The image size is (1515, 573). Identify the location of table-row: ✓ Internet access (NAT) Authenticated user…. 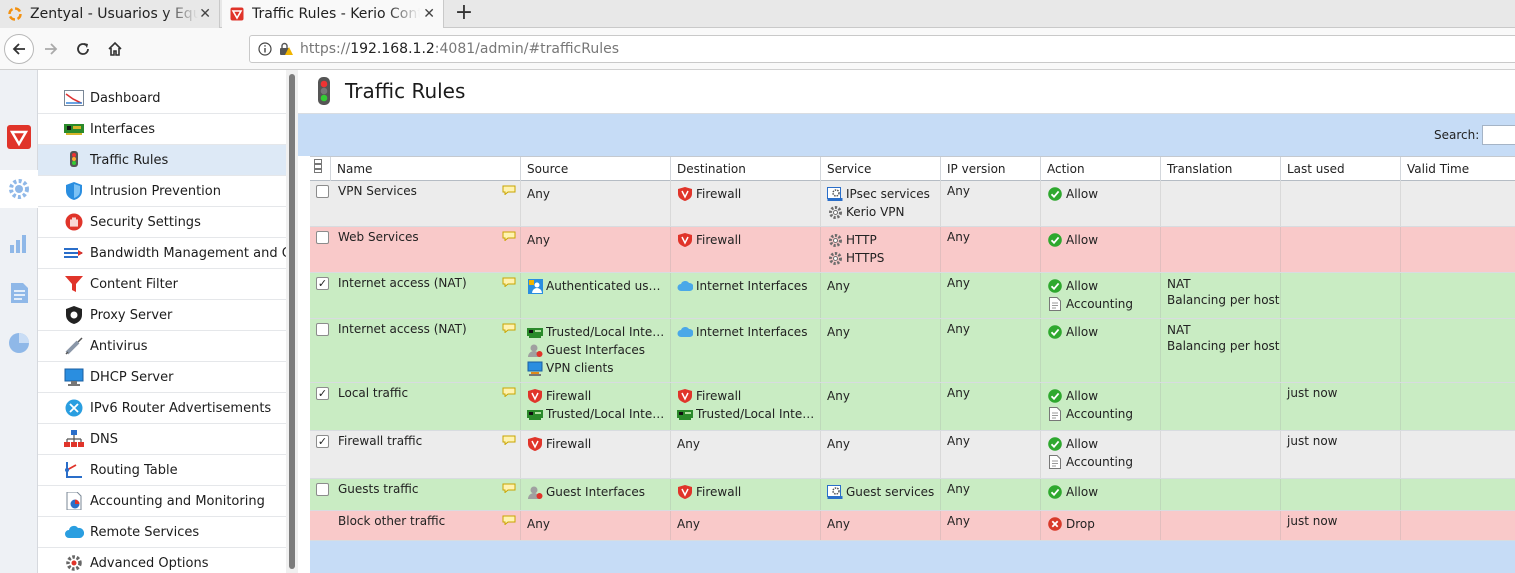
(912, 296).